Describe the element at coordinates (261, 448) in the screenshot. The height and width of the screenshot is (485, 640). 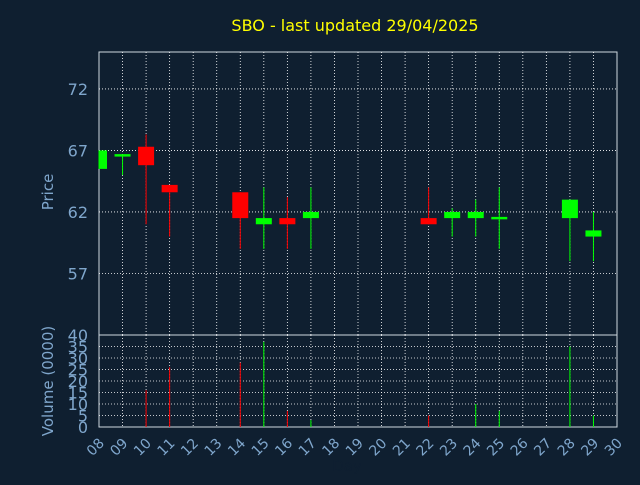
I see `x-tick-label: 15` at that location.